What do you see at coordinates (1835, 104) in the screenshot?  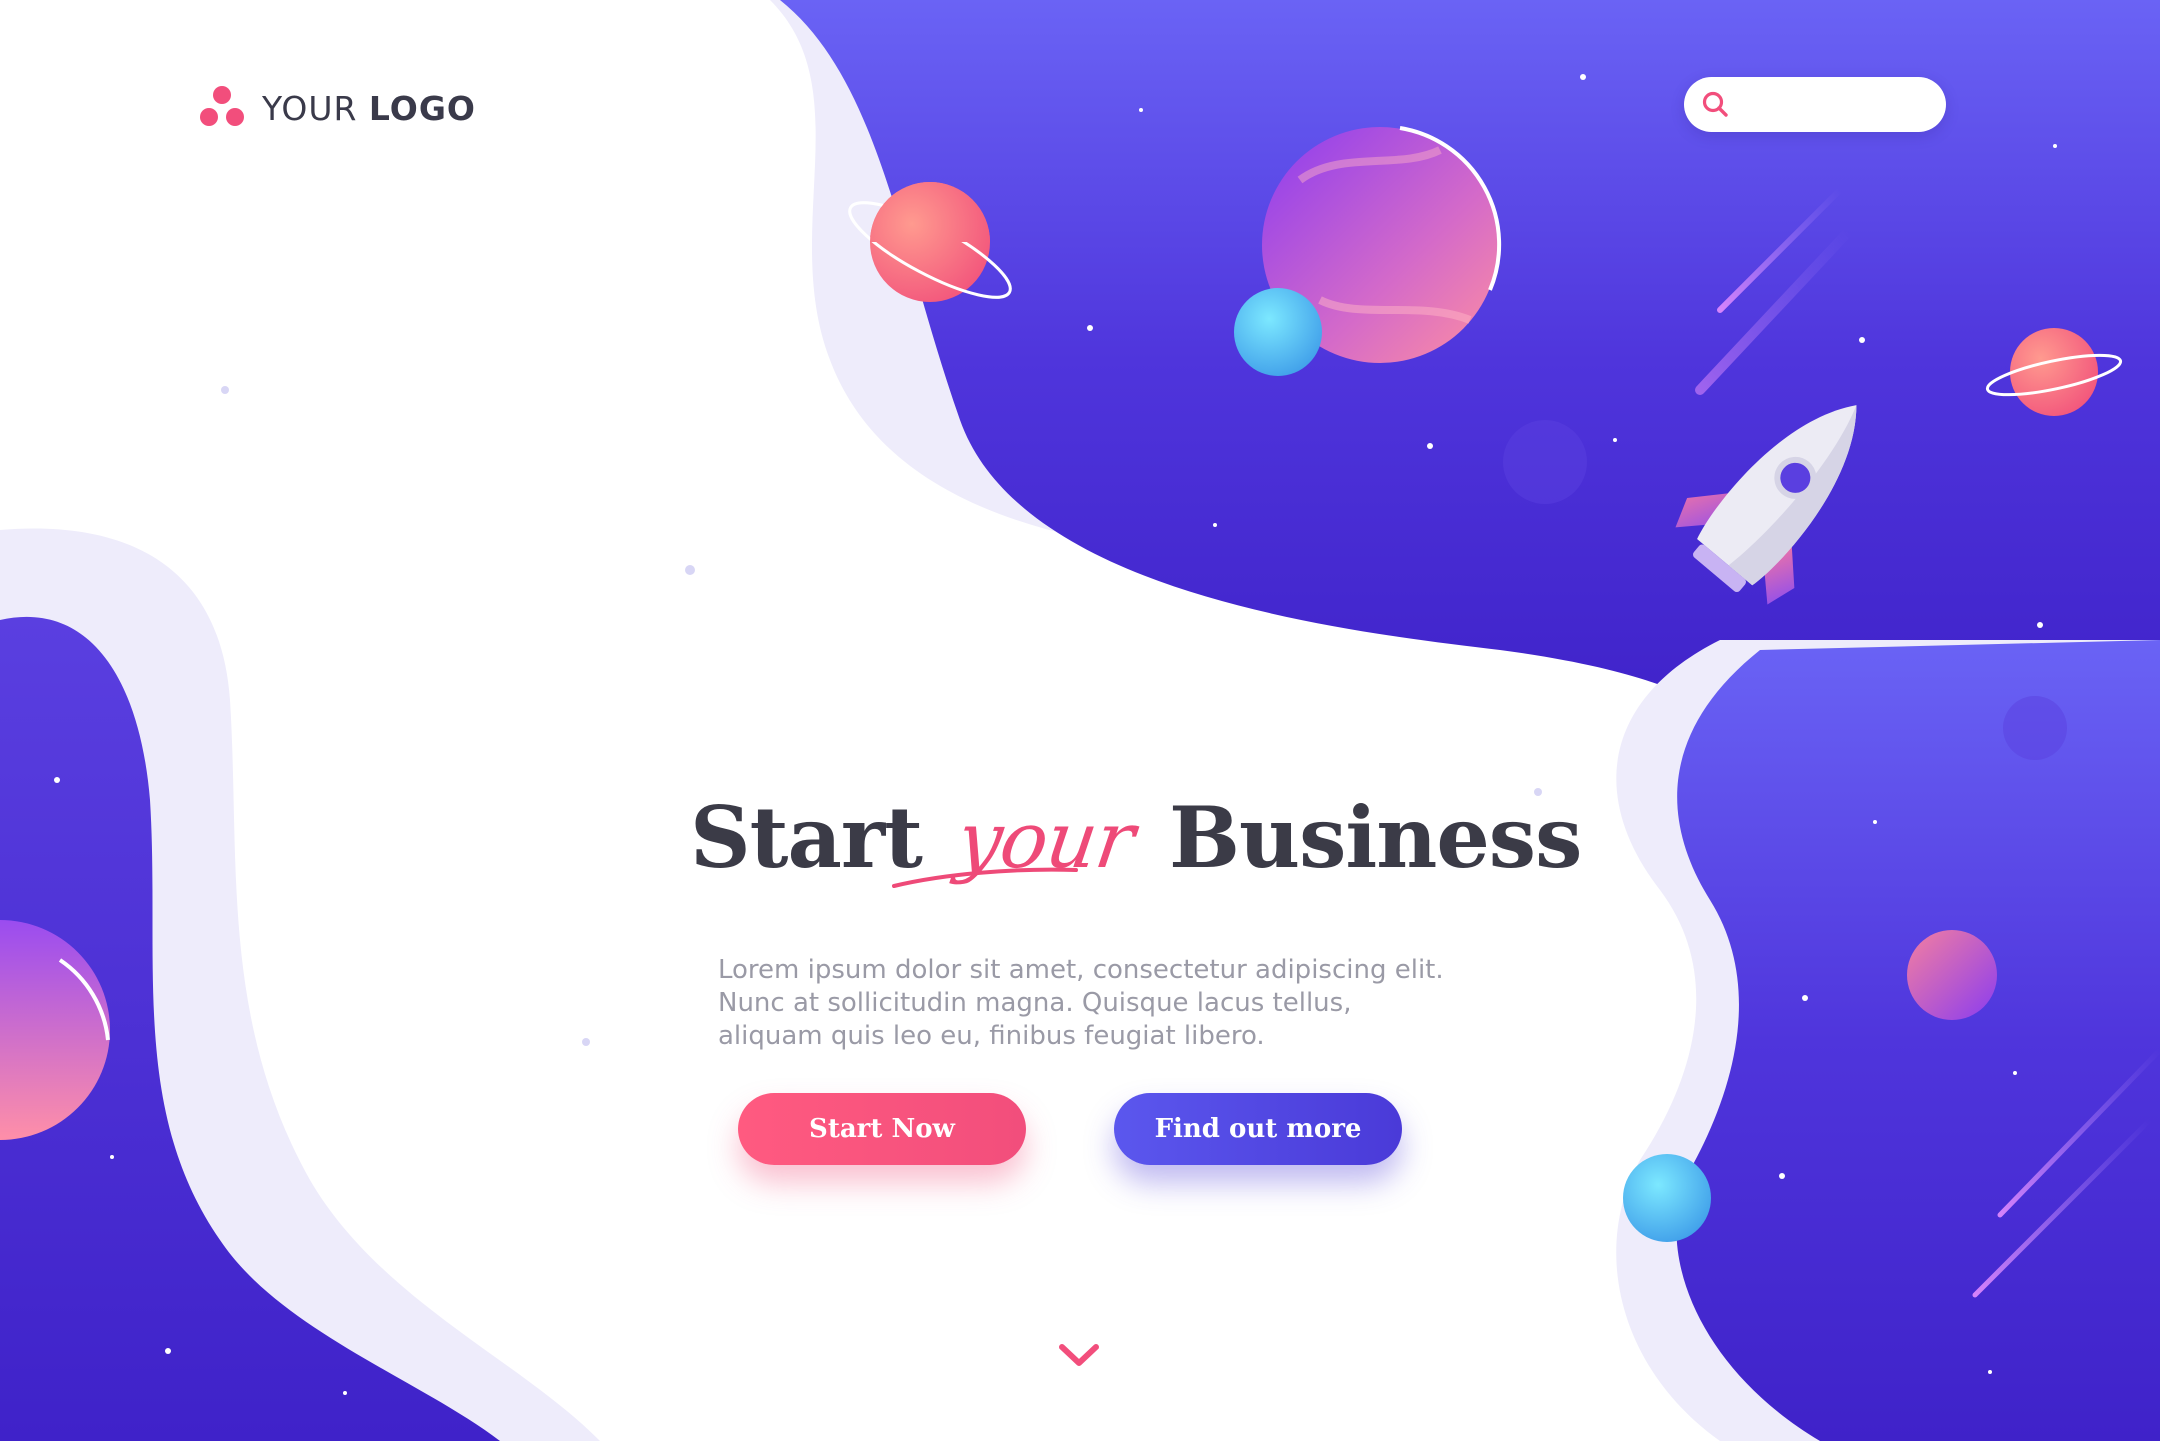 I see `search-input` at bounding box center [1835, 104].